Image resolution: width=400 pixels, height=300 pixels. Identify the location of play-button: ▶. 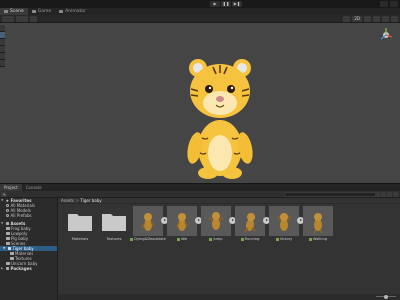
(215, 4).